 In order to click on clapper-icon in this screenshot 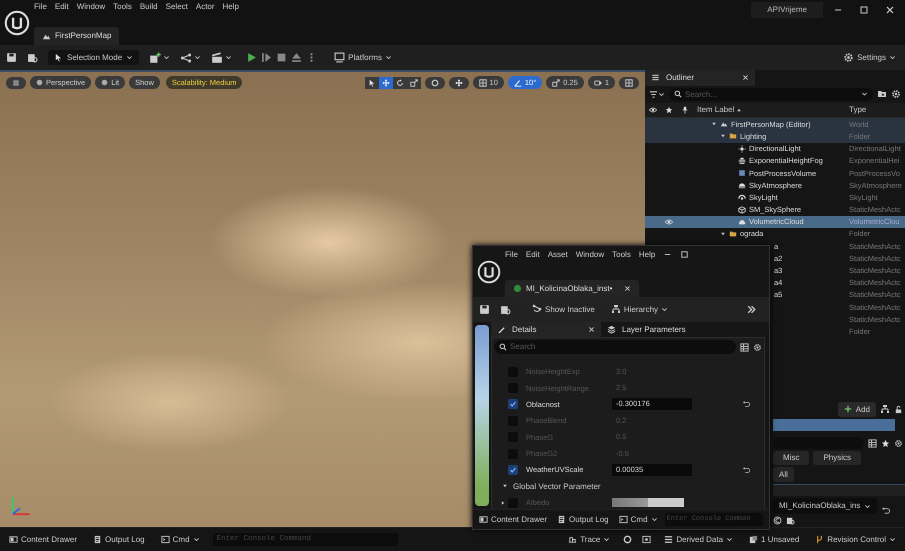, I will do `click(217, 58)`.